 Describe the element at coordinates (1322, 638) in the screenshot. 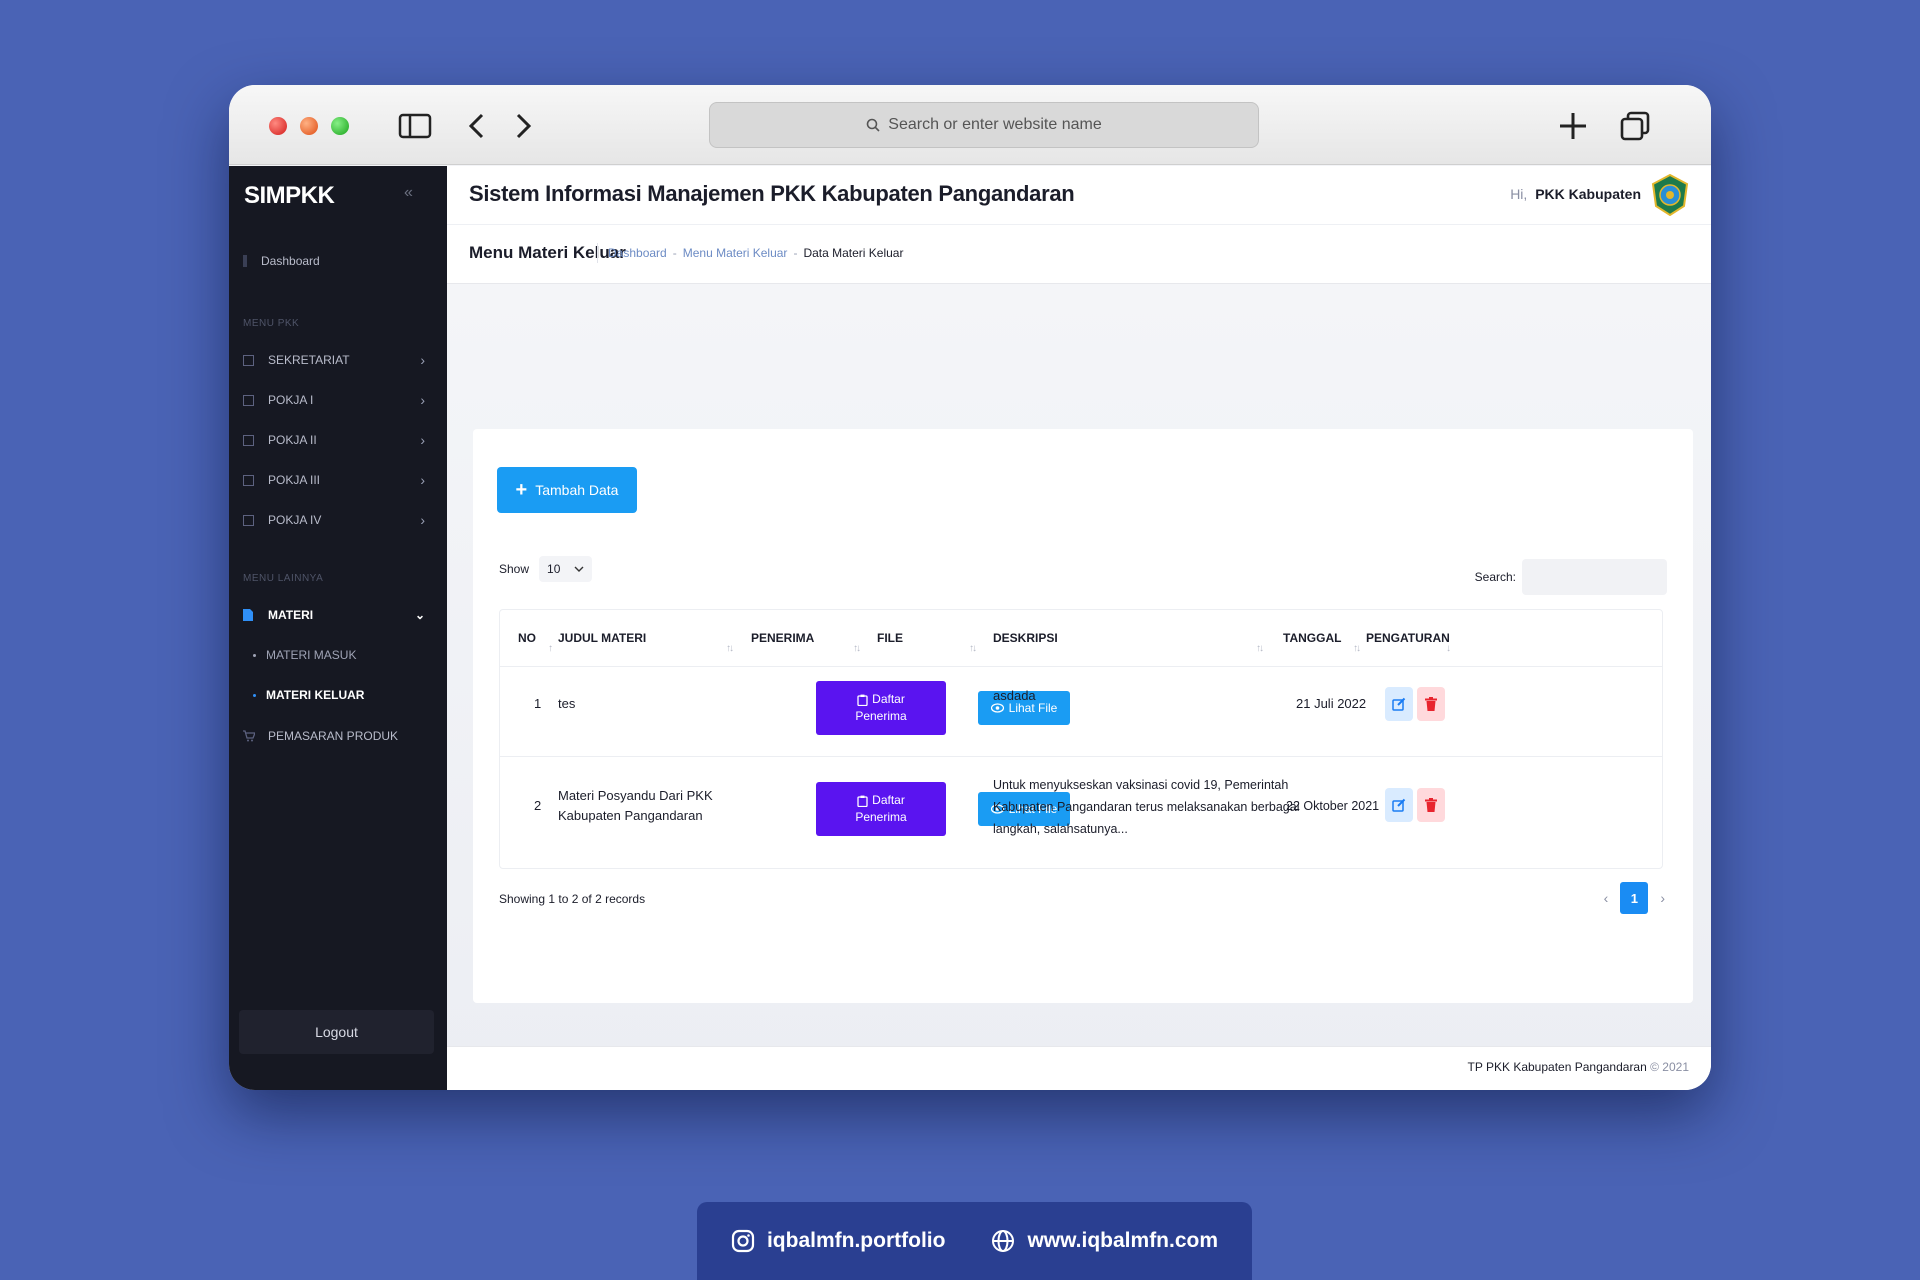

I see `column-header-tanggal: TANGGAL ↑↓` at that location.